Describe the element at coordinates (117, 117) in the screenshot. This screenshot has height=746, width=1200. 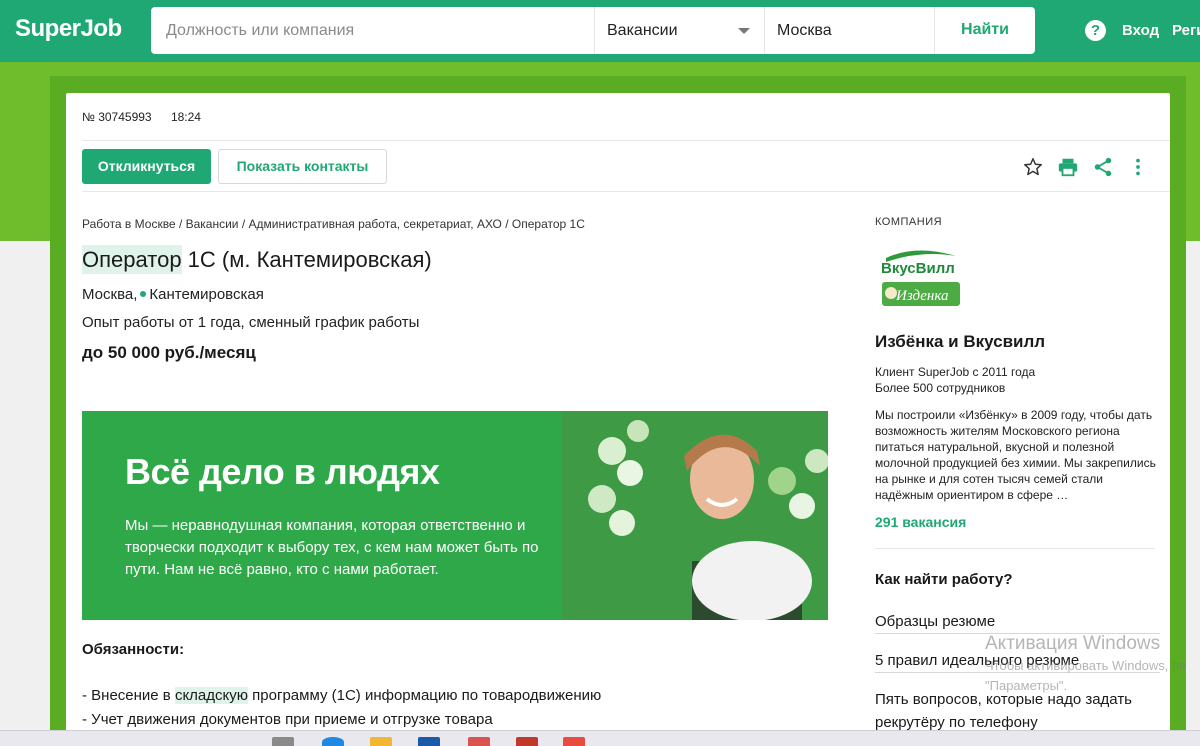
I see `vacancy-number: № 30745993` at that location.